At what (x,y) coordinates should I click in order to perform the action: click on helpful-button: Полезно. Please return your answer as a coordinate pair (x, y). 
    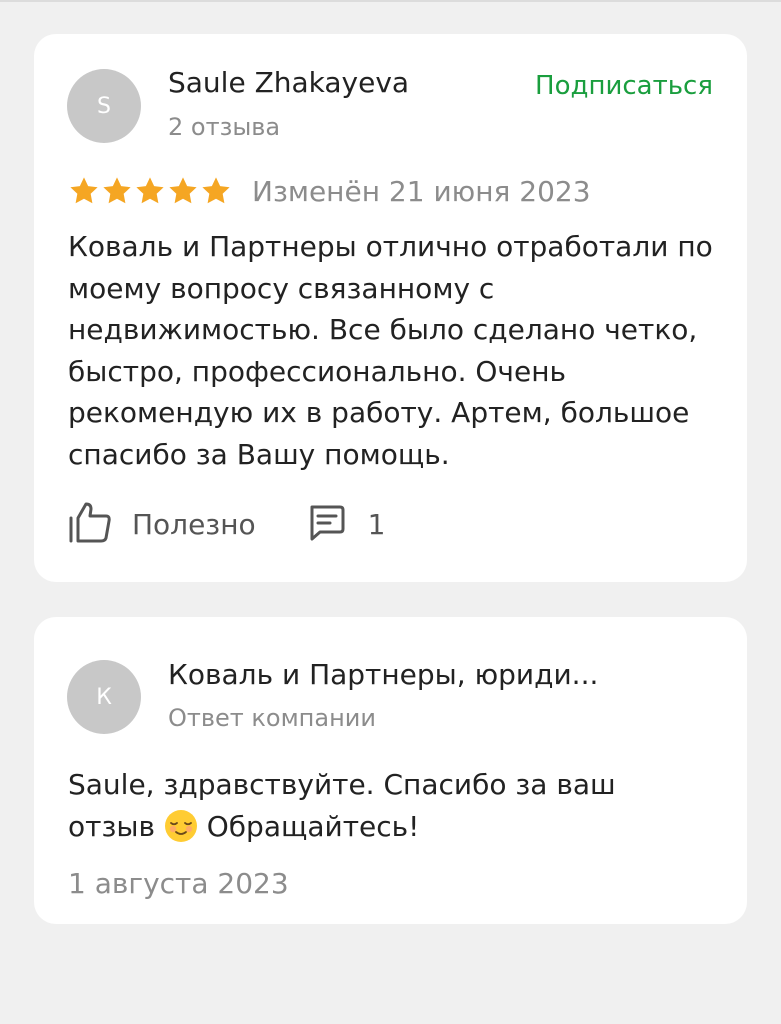
    Looking at the image, I should click on (162, 524).